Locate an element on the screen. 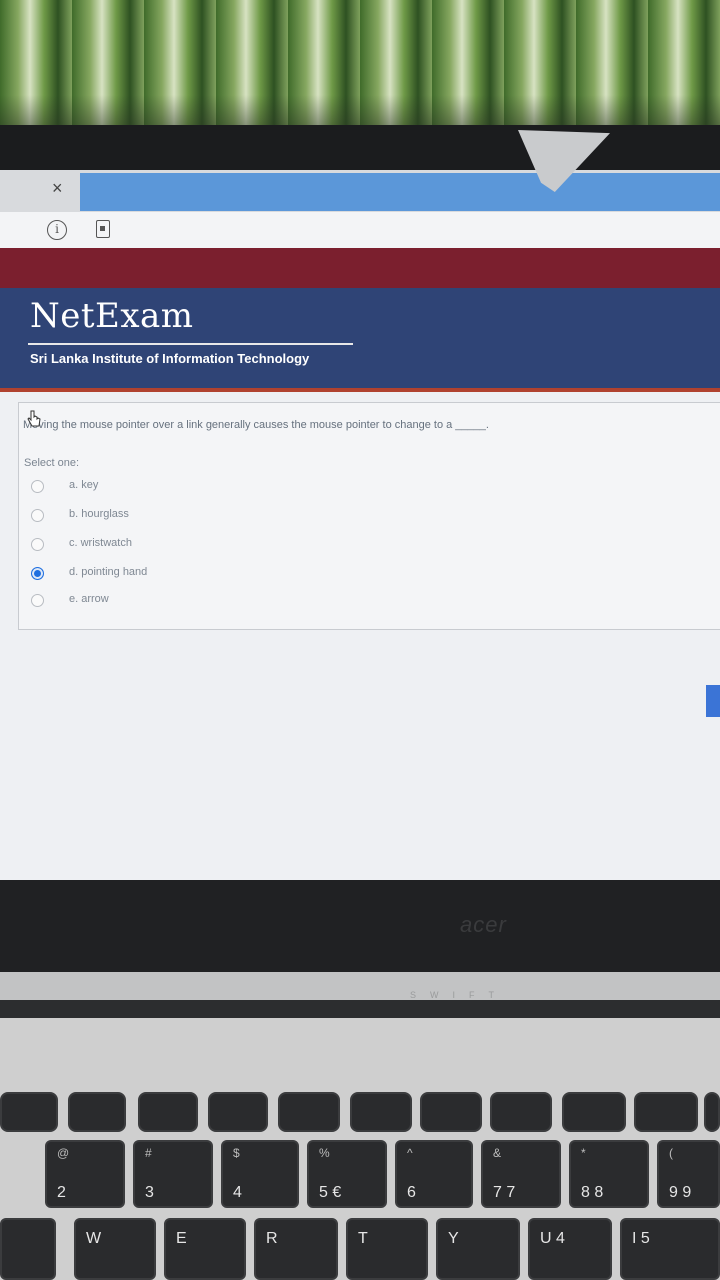 This screenshot has height=1280, width=720. hand-cursor-icon is located at coordinates (34, 418).